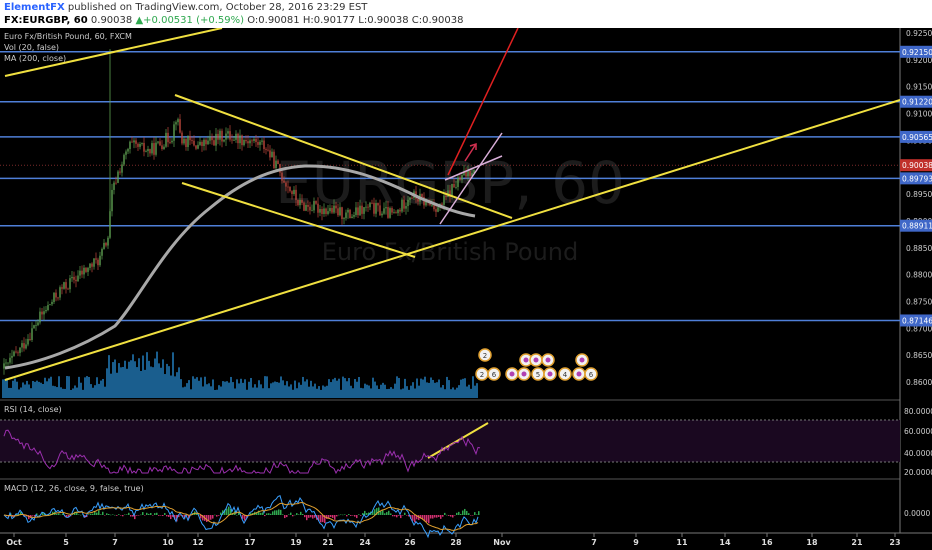 The image size is (932, 550). What do you see at coordinates (31, 47) in the screenshot?
I see `vol-indicator-label: Vol (20, false)` at bounding box center [31, 47].